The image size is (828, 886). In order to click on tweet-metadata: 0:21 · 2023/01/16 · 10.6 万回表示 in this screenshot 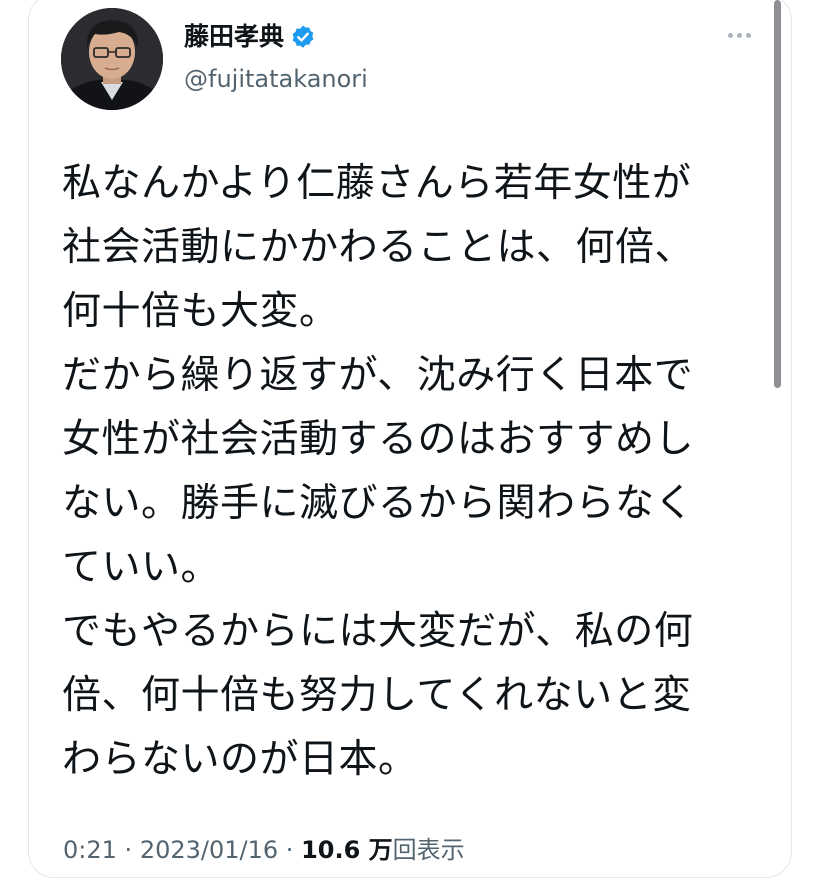, I will do `click(264, 850)`.